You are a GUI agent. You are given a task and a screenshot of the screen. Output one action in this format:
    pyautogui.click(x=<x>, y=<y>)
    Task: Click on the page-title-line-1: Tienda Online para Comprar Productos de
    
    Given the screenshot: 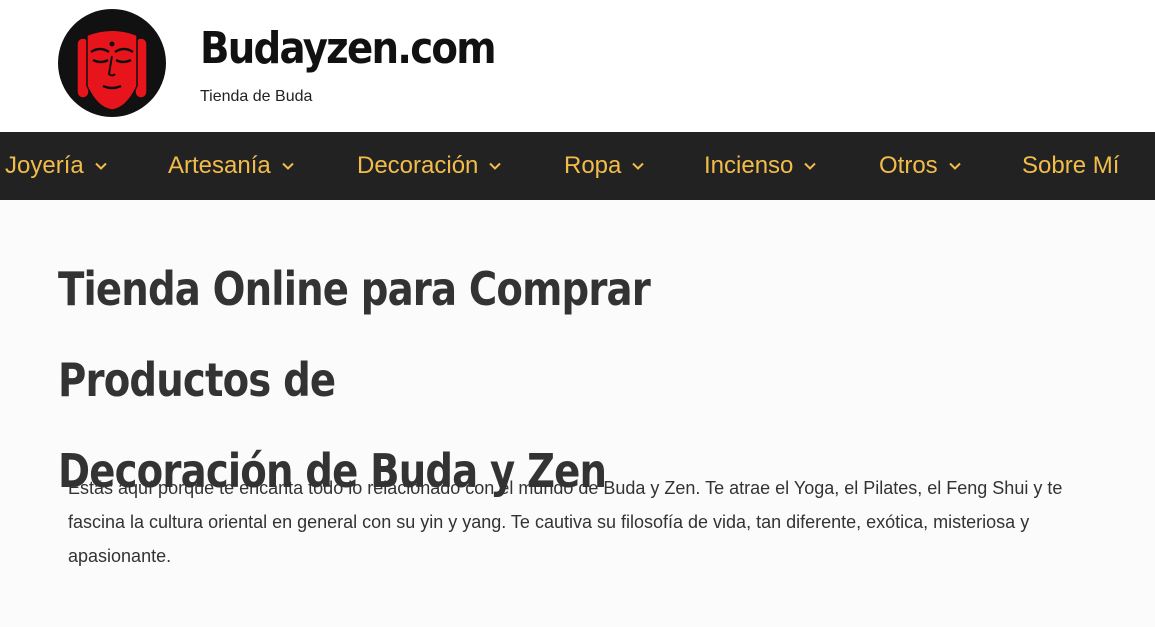 What is the action you would take?
    pyautogui.click(x=354, y=334)
    